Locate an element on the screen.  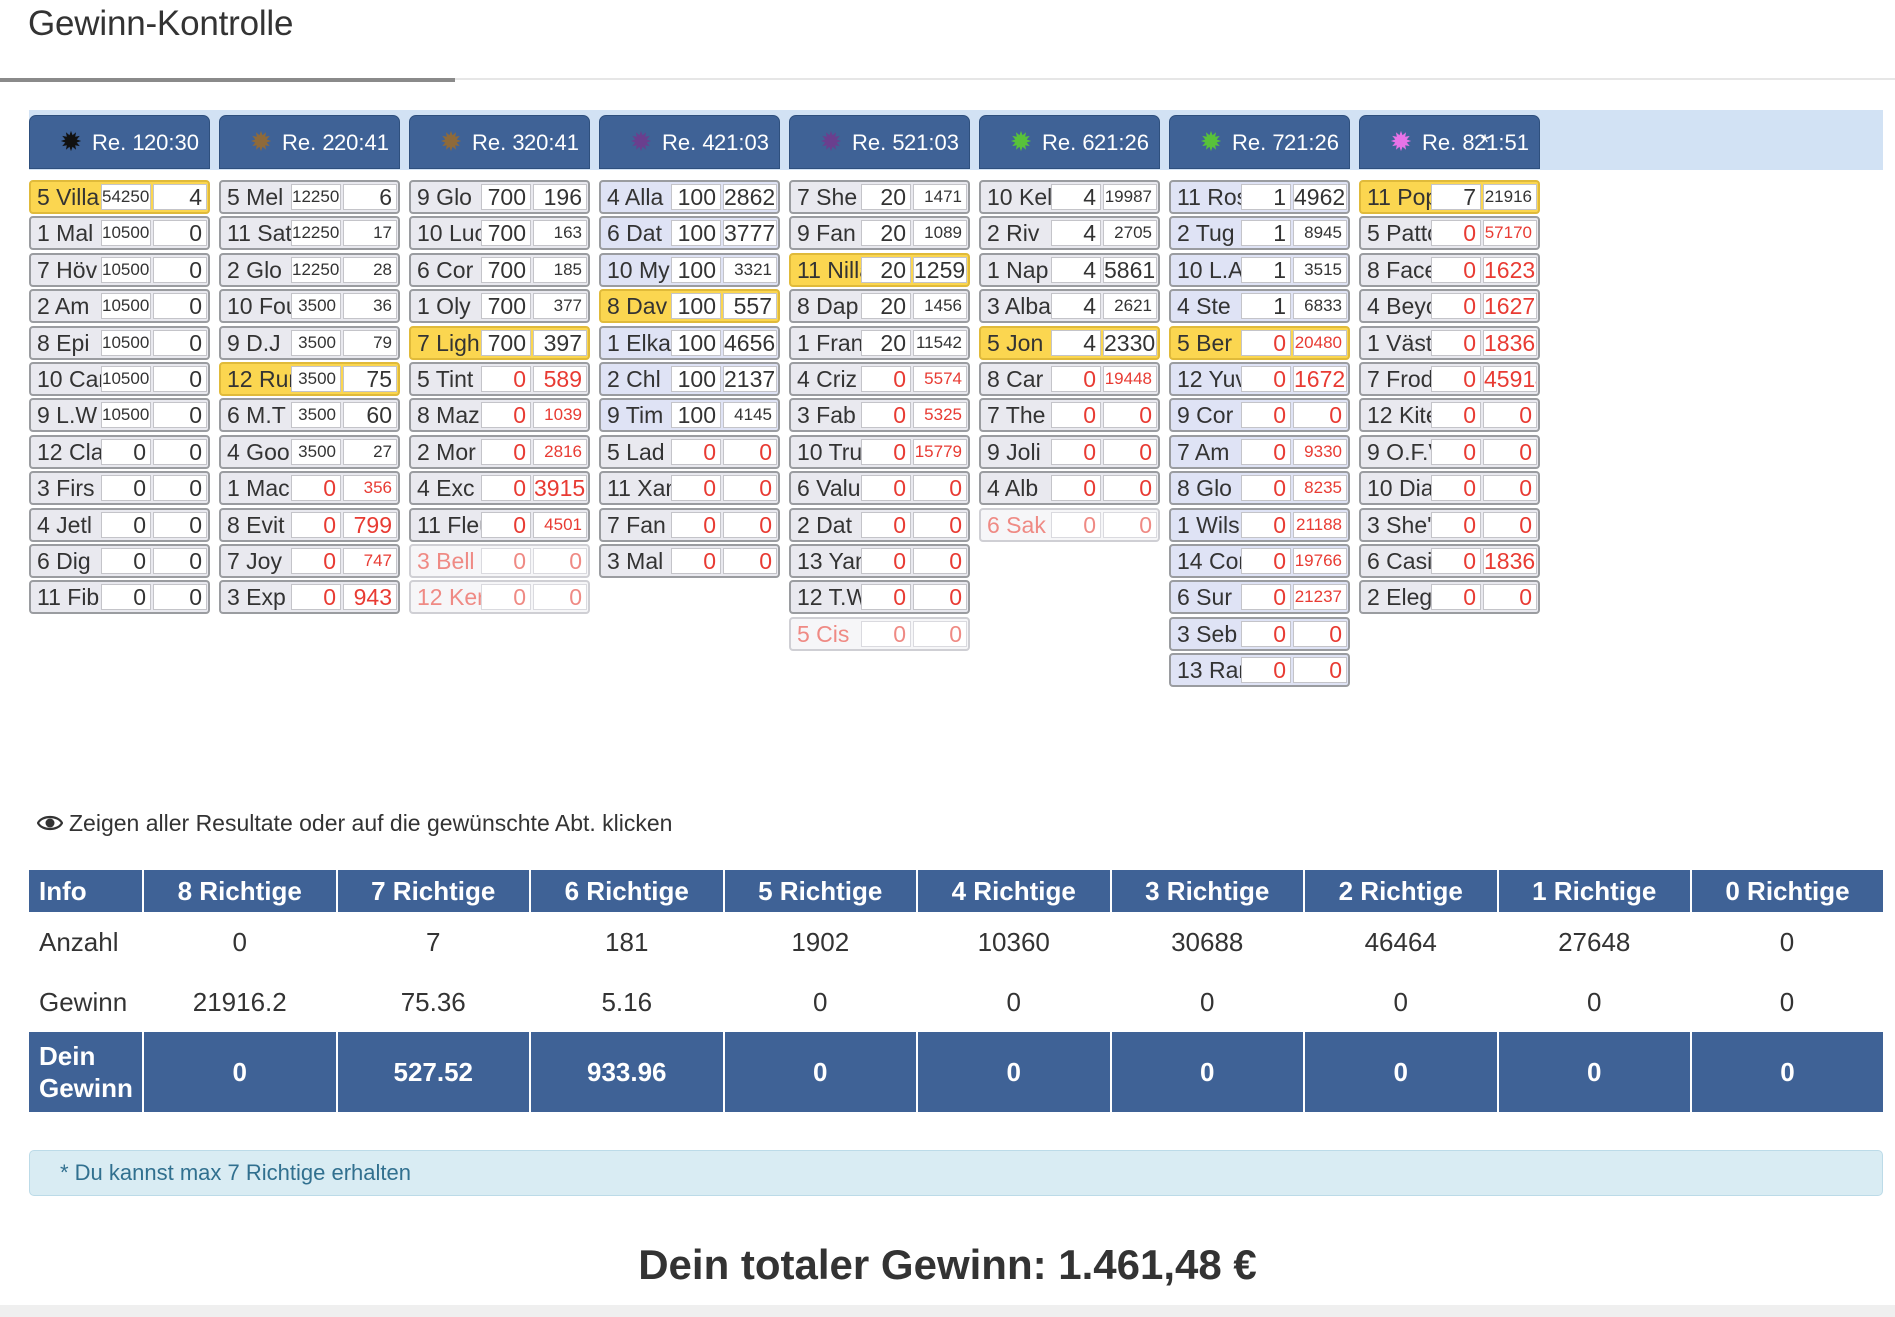
horse-row: 5 Lad 0 0 is located at coordinates (689, 451).